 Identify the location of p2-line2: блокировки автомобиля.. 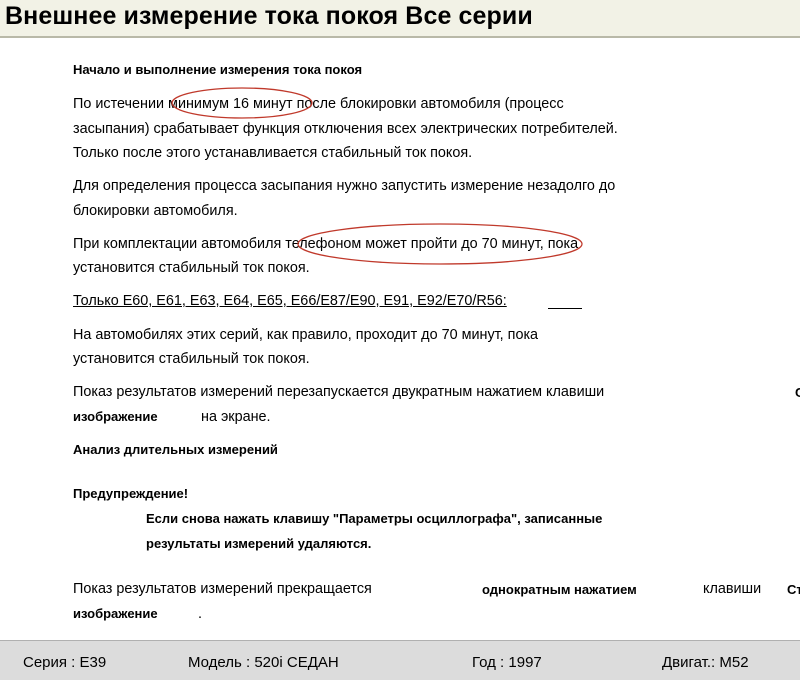
(155, 211).